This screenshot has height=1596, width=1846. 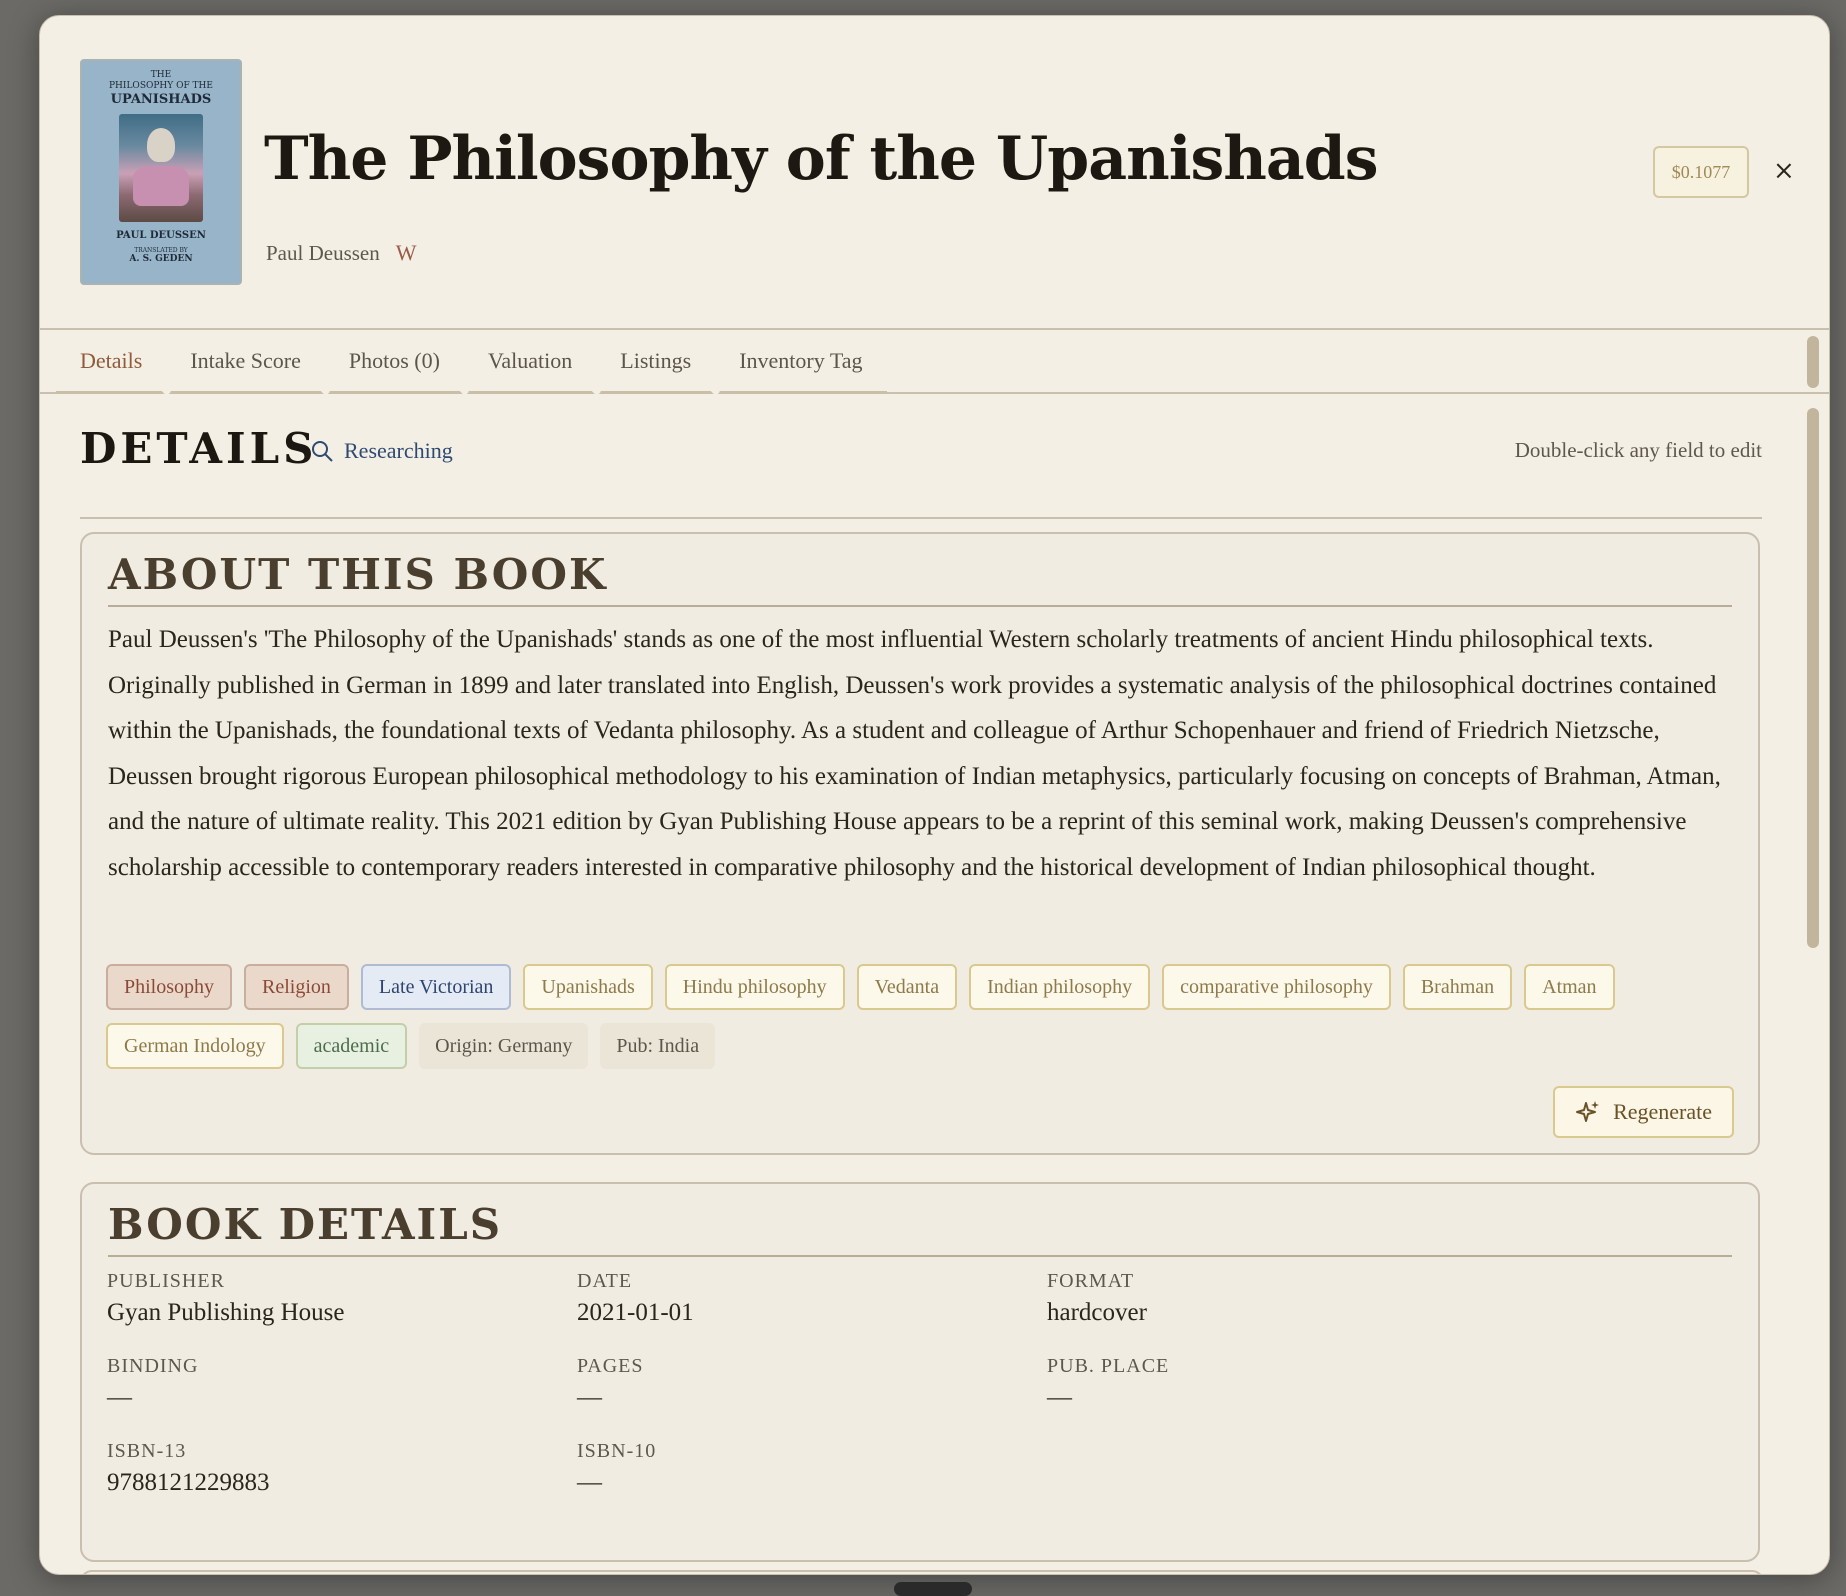 What do you see at coordinates (351, 1046) in the screenshot?
I see `tag-chip: academic` at bounding box center [351, 1046].